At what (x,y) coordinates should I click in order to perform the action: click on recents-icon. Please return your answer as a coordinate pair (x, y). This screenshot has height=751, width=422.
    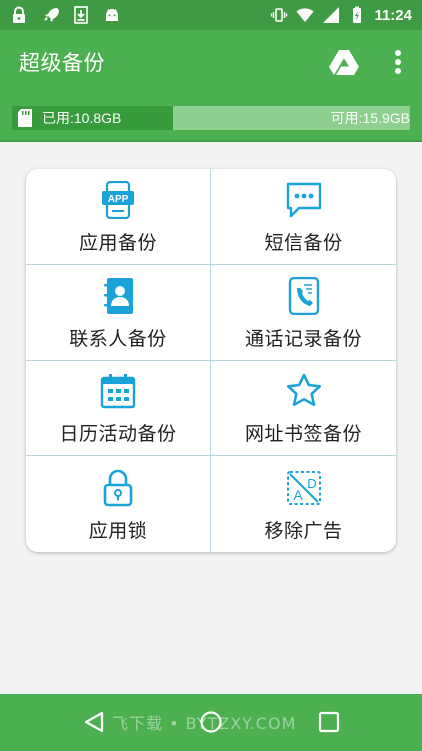
    Looking at the image, I should click on (329, 722).